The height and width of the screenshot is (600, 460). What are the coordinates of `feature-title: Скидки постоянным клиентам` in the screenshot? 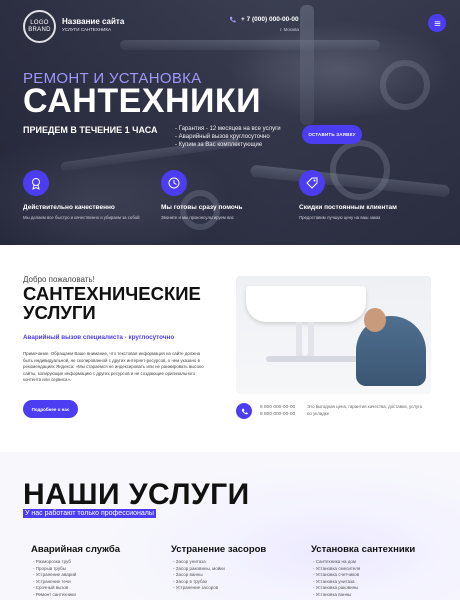 It's located at (348, 207).